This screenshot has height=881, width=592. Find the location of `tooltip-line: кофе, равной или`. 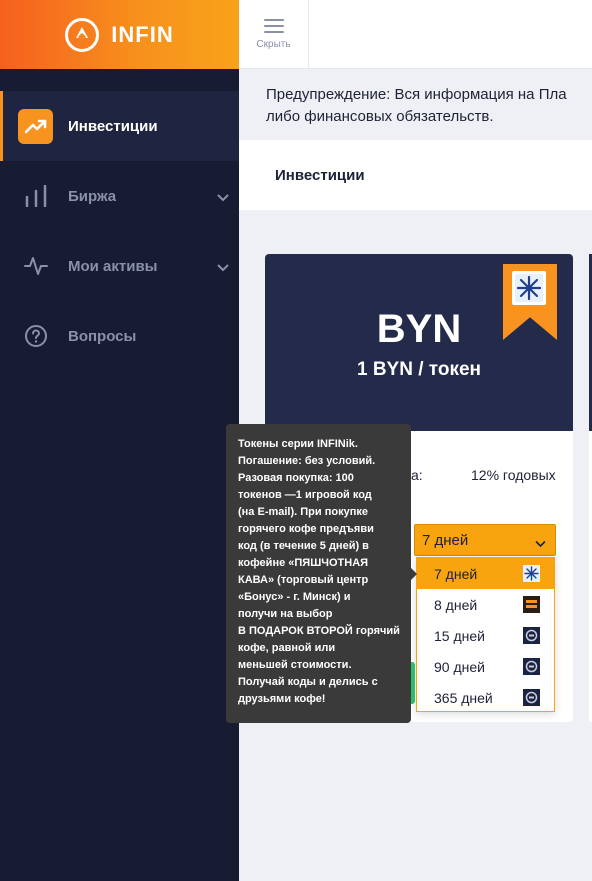

tooltip-line: кофе, равной или is located at coordinates (287, 648).